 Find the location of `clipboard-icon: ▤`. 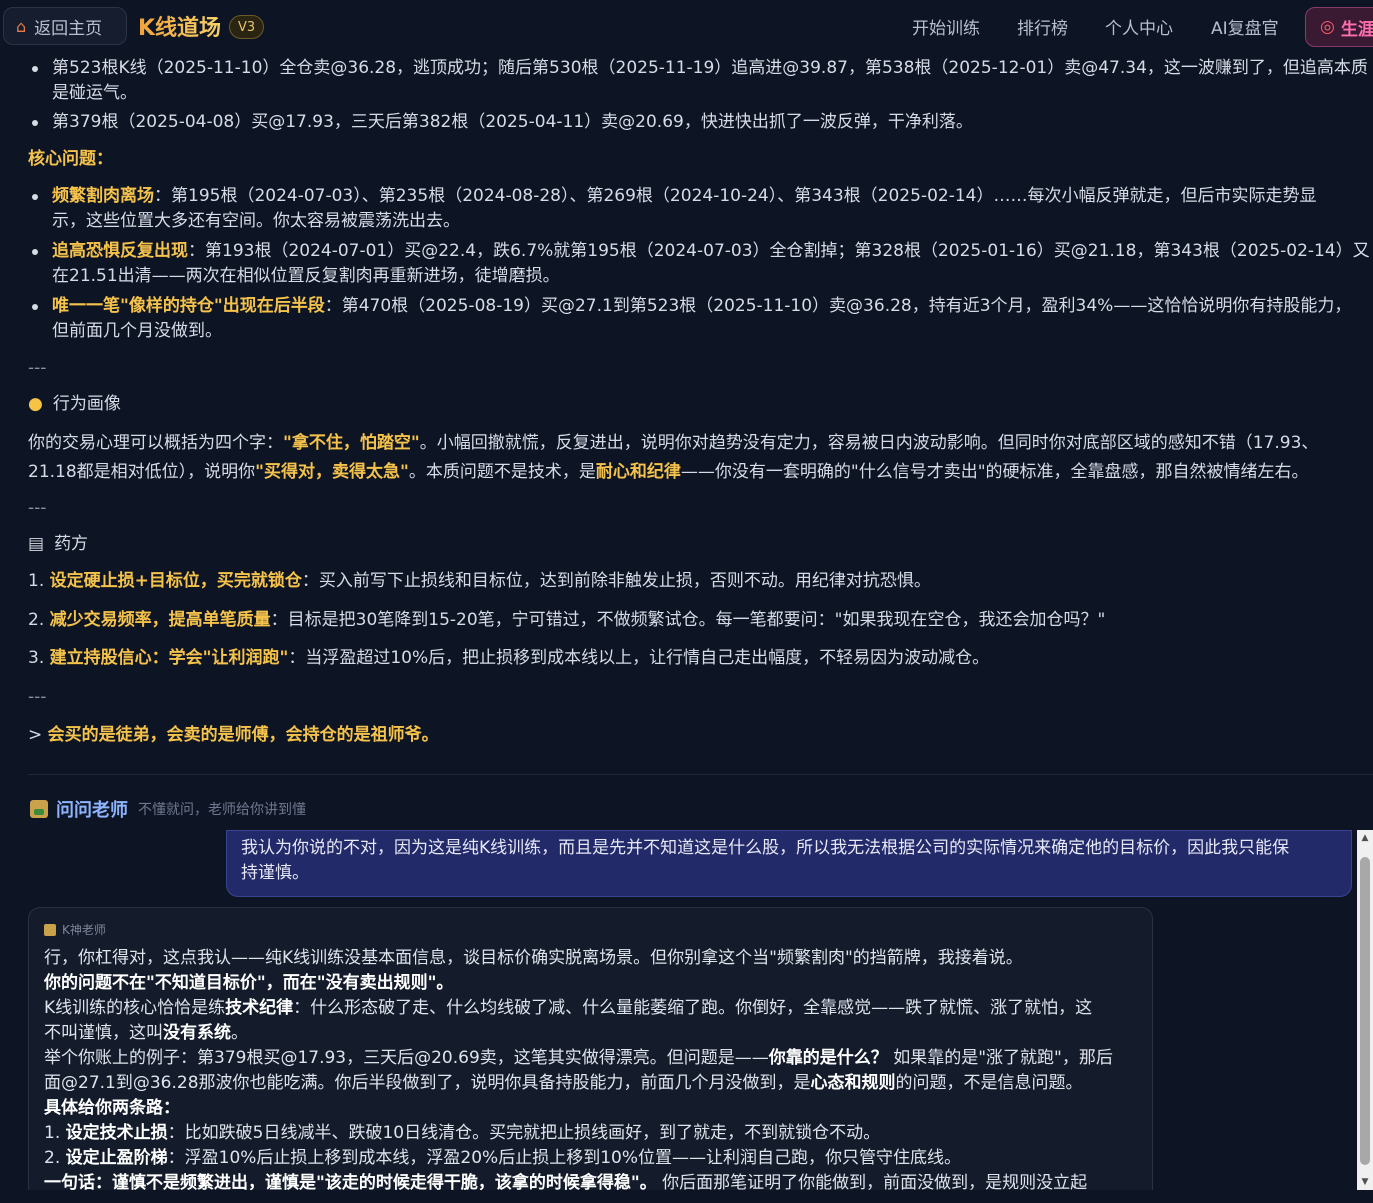

clipboard-icon: ▤ is located at coordinates (36, 544).